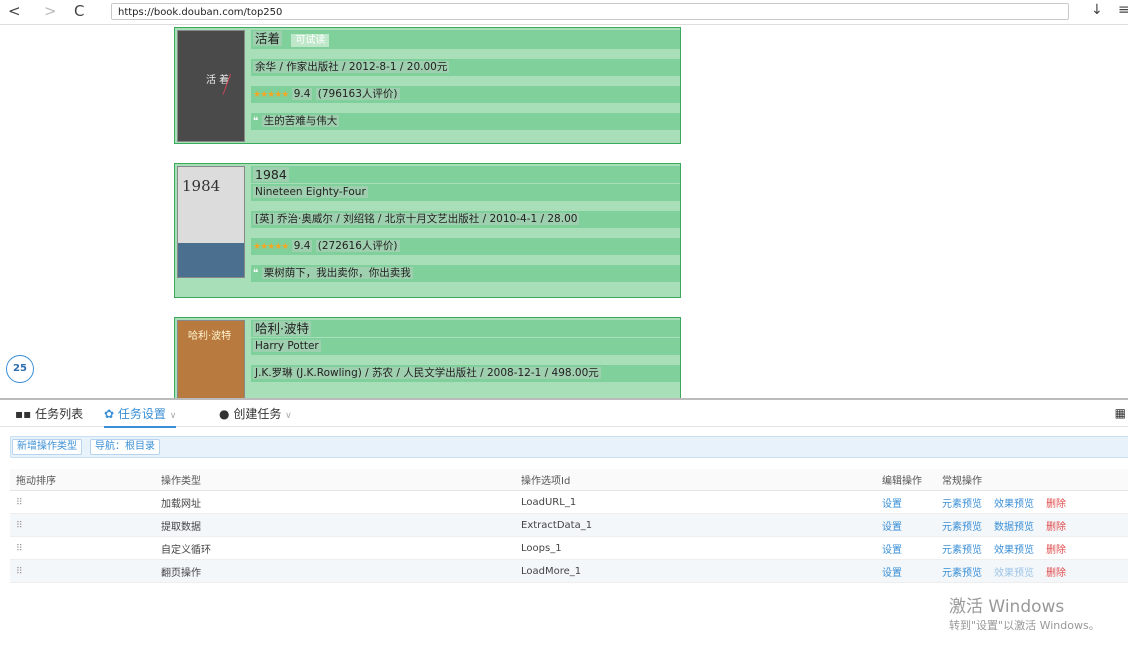 The width and height of the screenshot is (1128, 647). What do you see at coordinates (906, 480) in the screenshot?
I see `col-edit: 编辑操作` at bounding box center [906, 480].